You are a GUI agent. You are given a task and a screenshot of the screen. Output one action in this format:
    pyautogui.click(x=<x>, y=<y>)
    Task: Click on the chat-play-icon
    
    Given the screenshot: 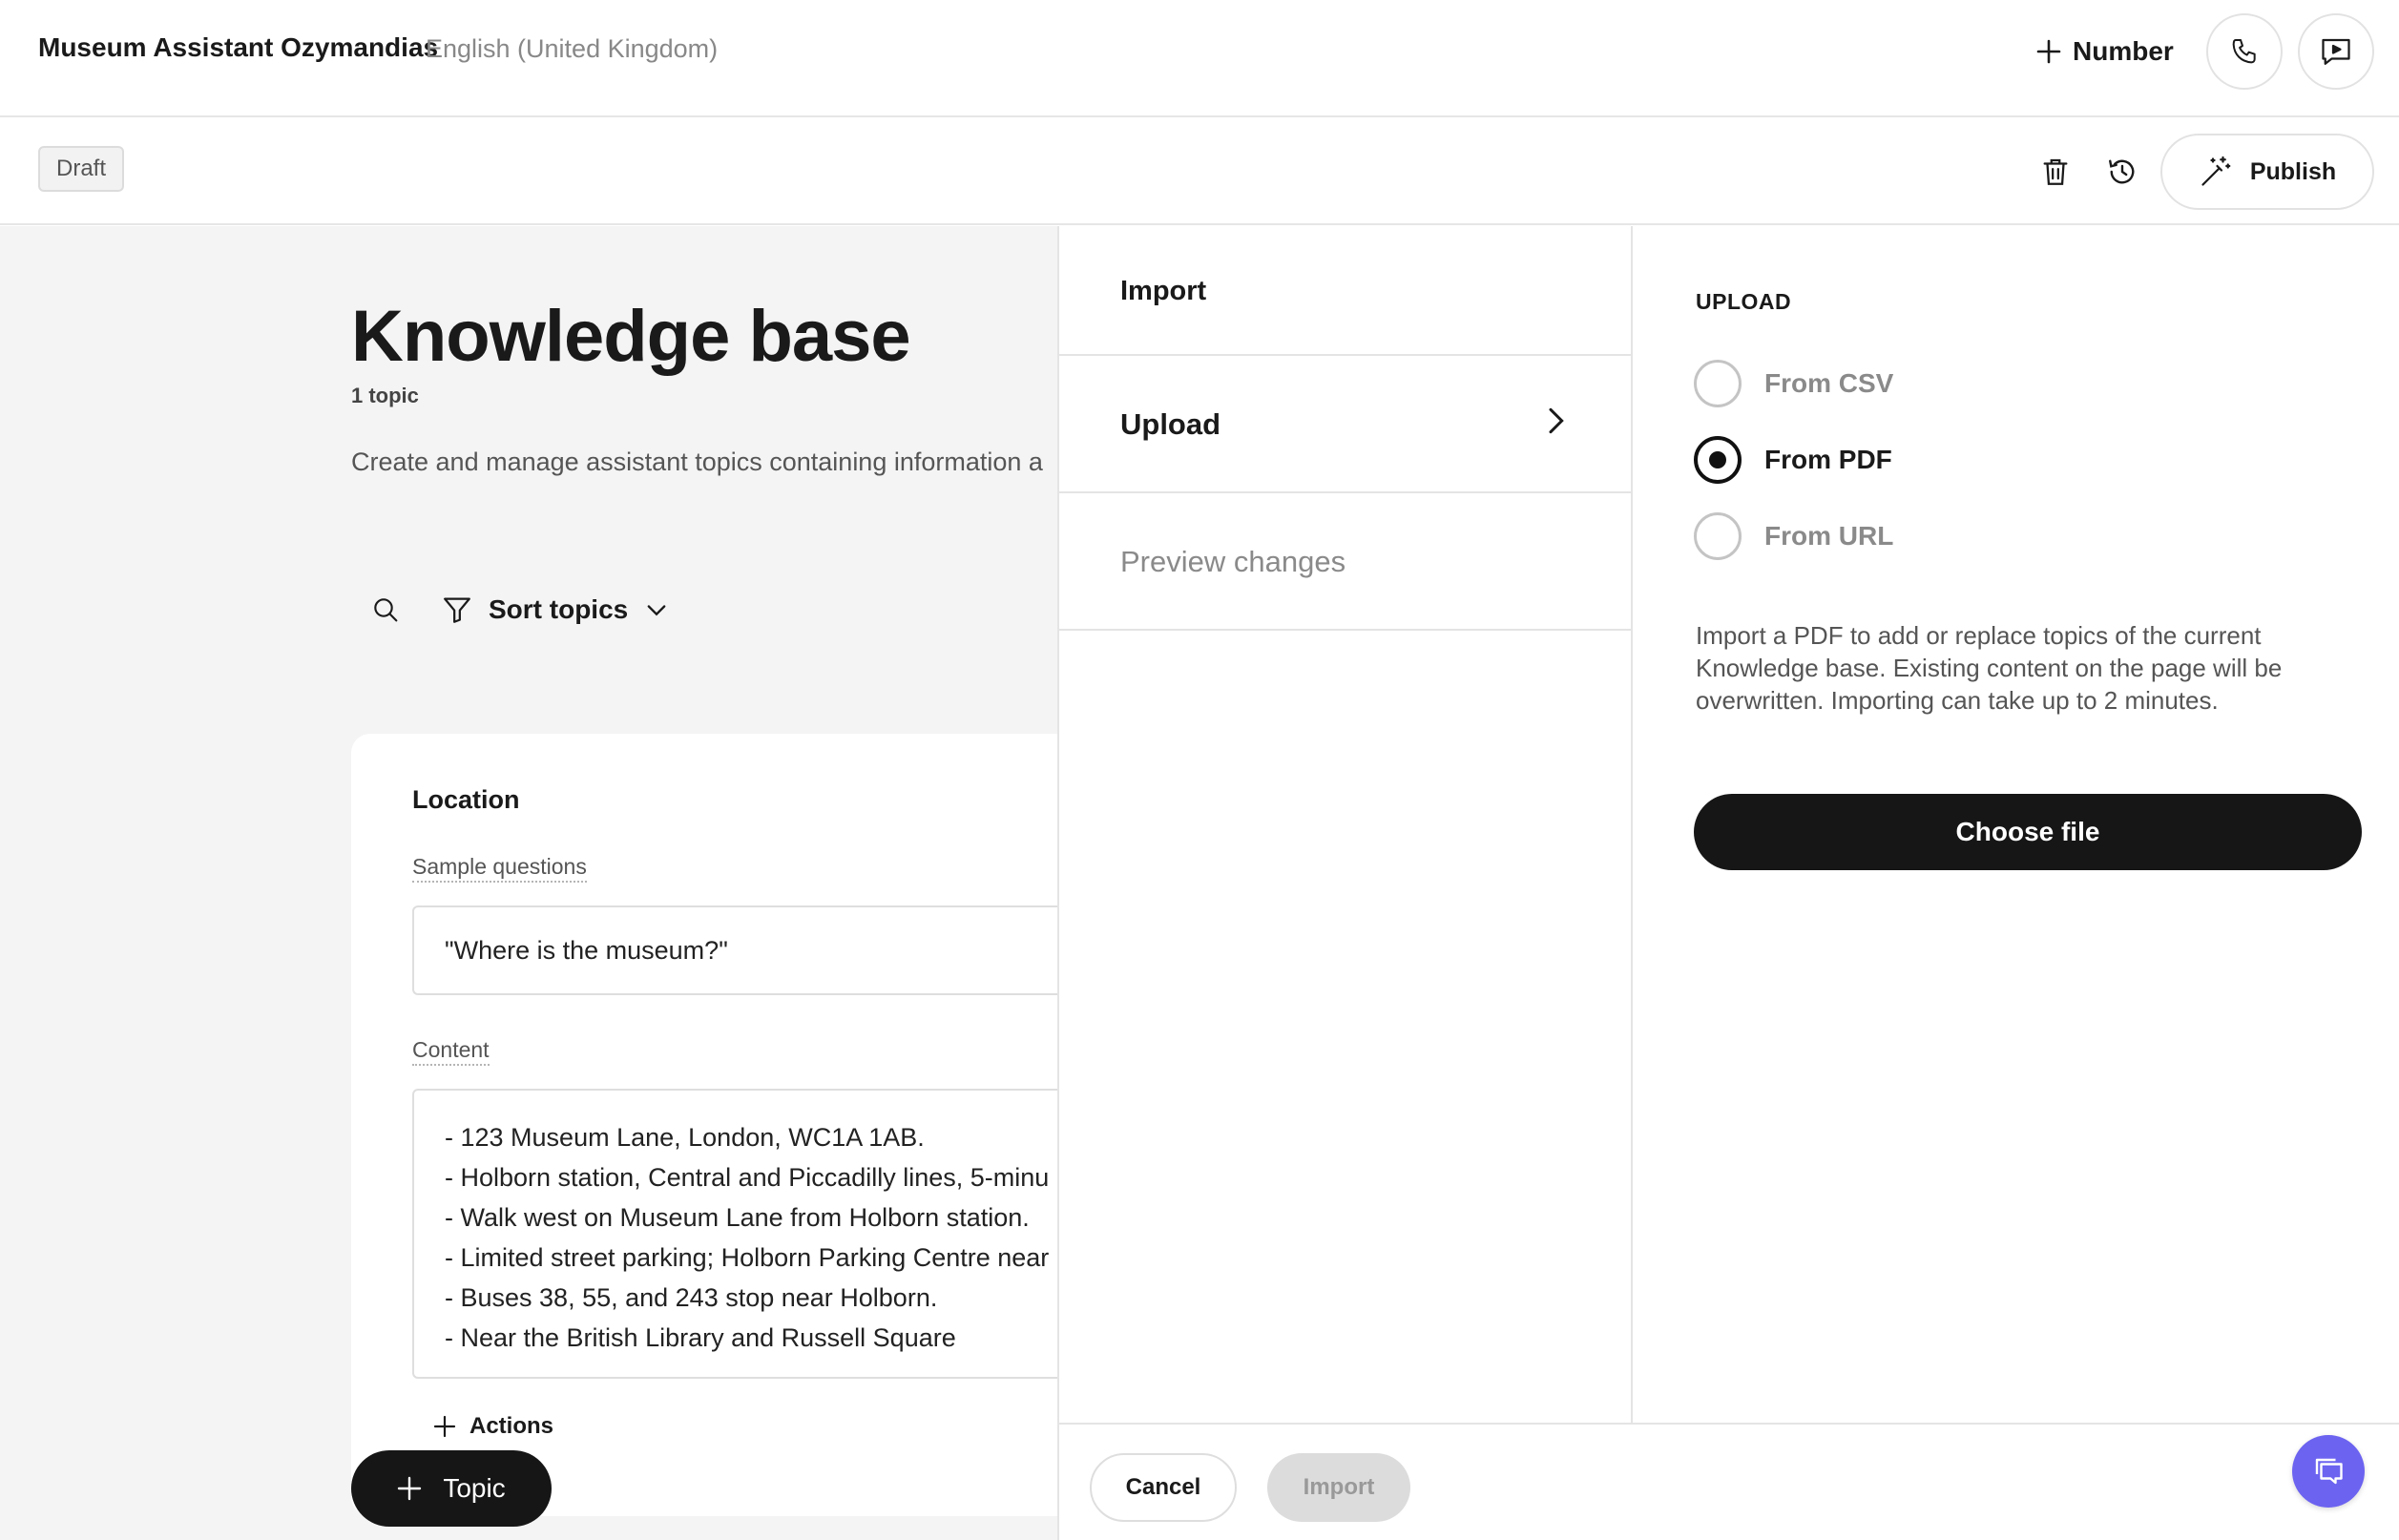 What is the action you would take?
    pyautogui.click(x=2336, y=52)
    